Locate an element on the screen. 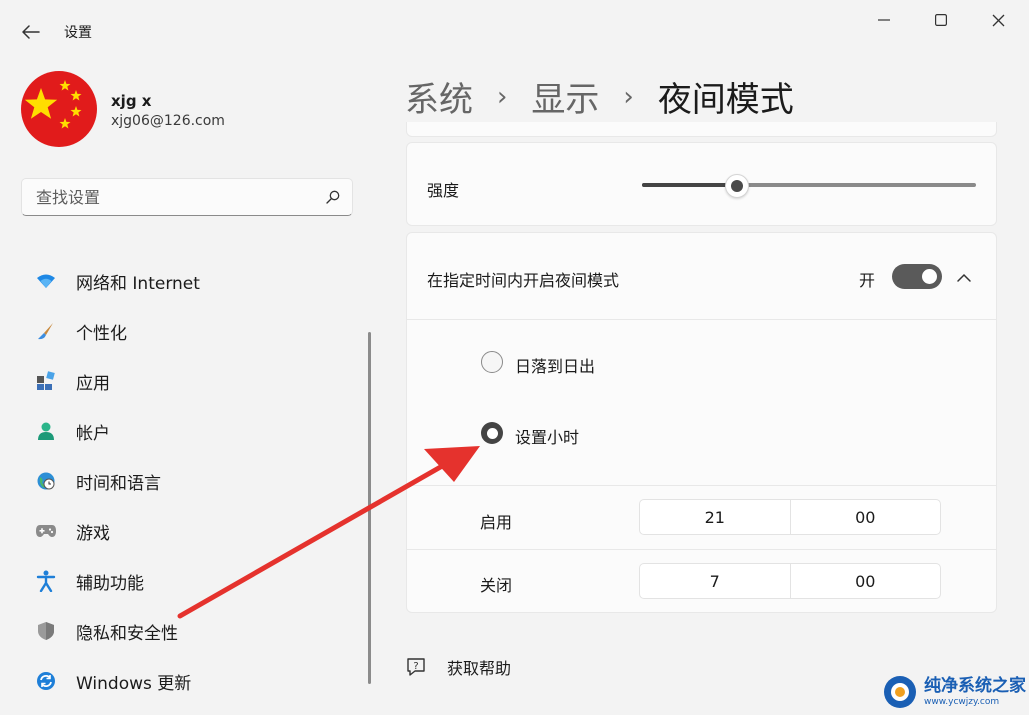 This screenshot has width=1029, height=715. back-button is located at coordinates (31, 32).